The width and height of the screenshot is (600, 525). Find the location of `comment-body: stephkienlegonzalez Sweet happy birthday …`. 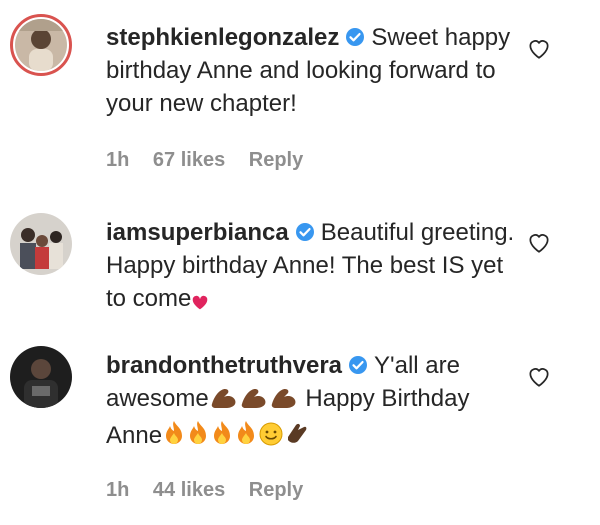

comment-body: stephkienlegonzalez Sweet happy birthday … is located at coordinates (311, 70).